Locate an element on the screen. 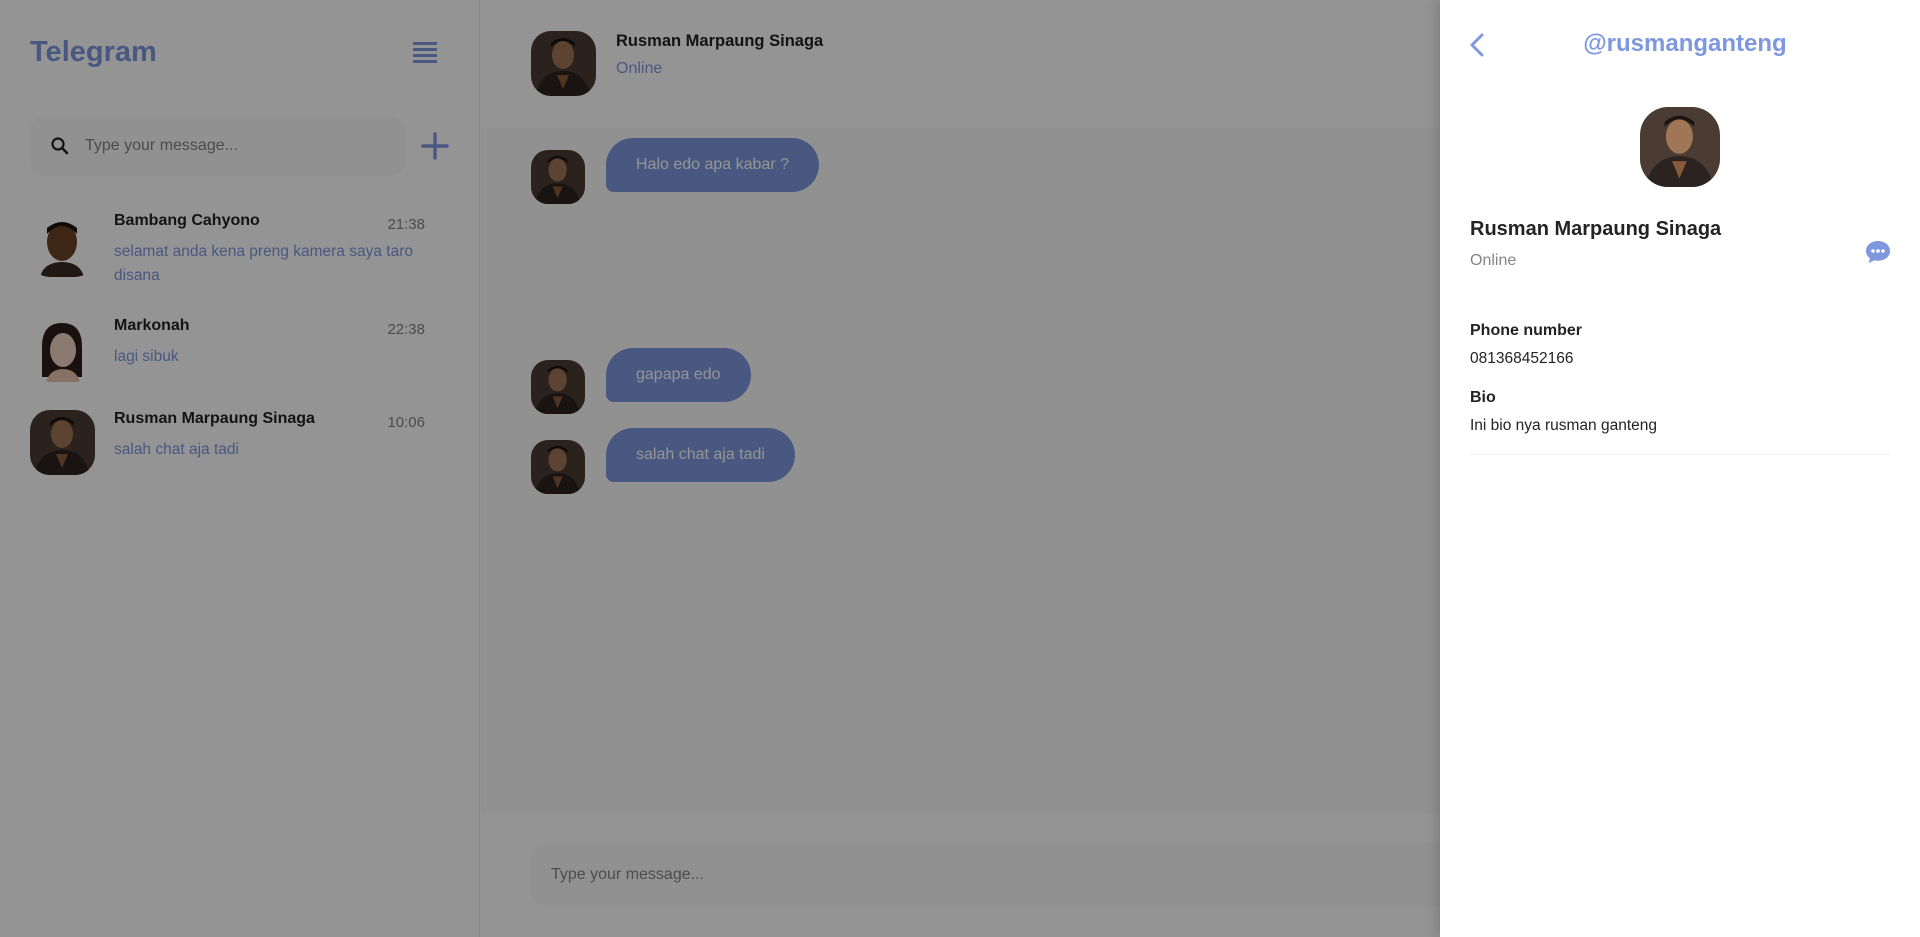 The width and height of the screenshot is (1920, 937). divider is located at coordinates (1680, 454).